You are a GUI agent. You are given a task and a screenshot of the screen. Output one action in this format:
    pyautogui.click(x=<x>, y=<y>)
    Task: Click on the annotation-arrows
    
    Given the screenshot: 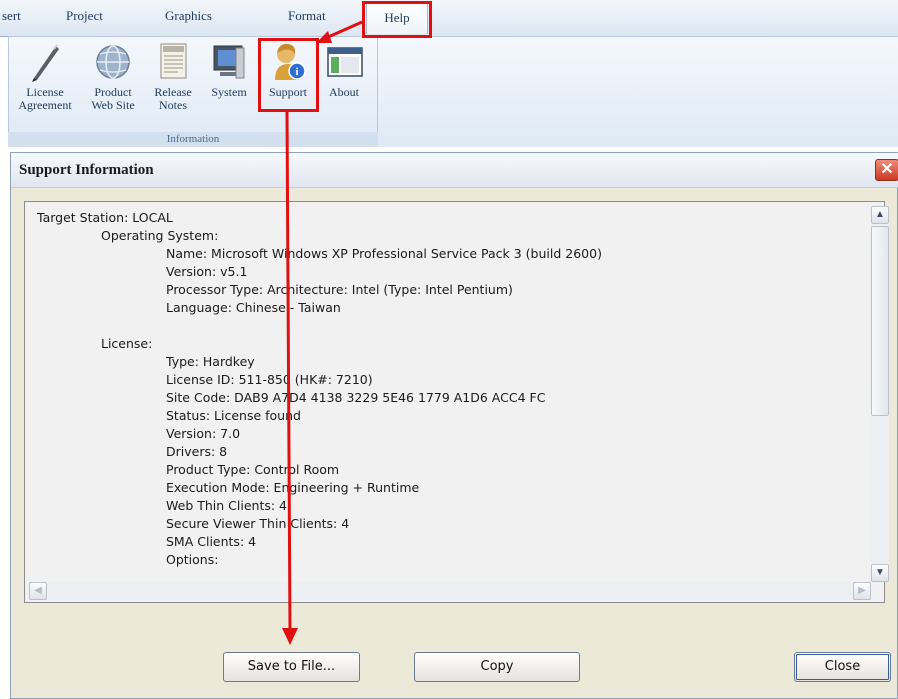 What is the action you would take?
    pyautogui.click(x=322, y=332)
    